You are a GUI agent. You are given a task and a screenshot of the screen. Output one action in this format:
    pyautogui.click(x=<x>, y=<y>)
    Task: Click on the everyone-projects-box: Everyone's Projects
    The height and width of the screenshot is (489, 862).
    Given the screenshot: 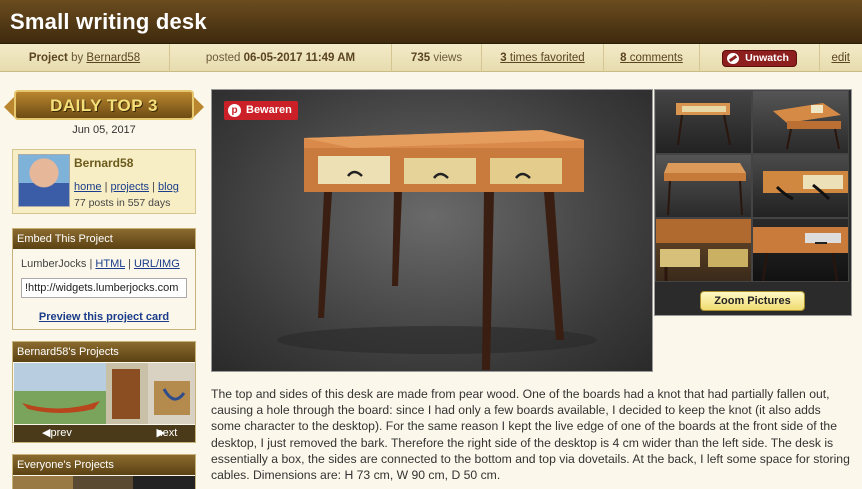 What is the action you would take?
    pyautogui.click(x=104, y=471)
    